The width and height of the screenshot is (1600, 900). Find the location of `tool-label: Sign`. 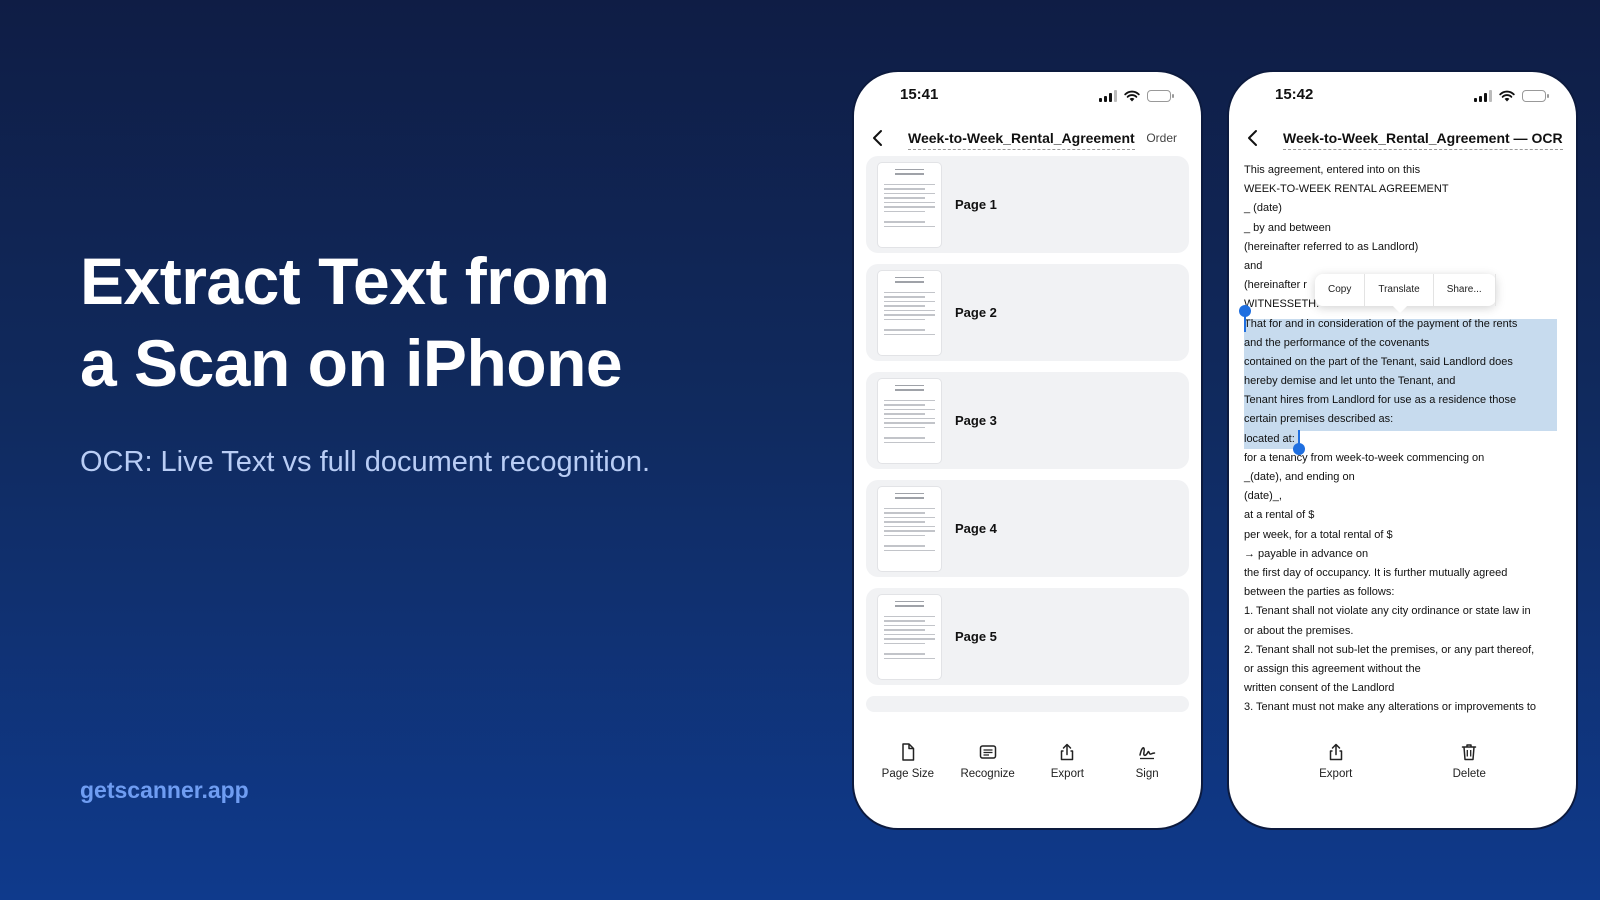

tool-label: Sign is located at coordinates (1147, 774).